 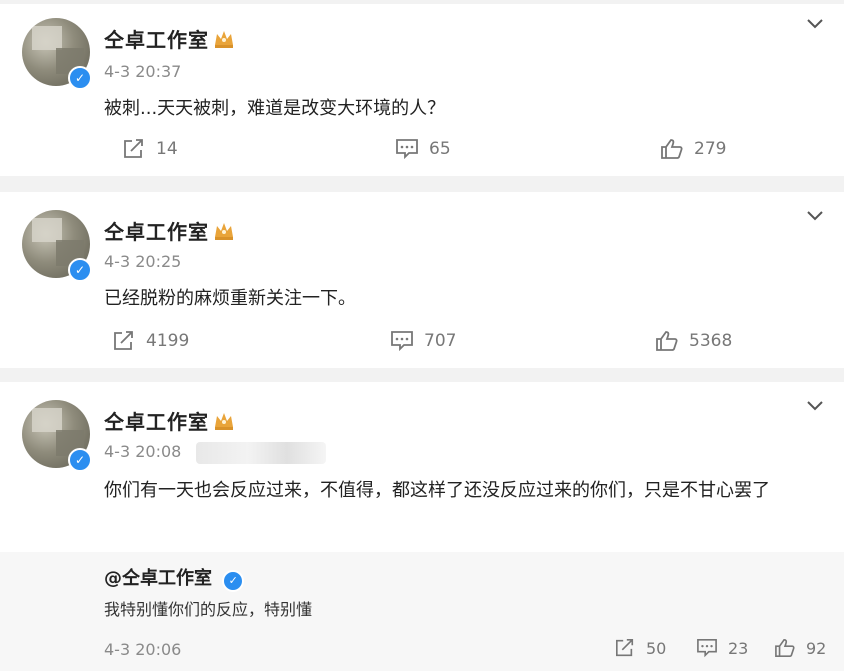 What do you see at coordinates (230, 298) in the screenshot?
I see `post-content: 已经脱粉的麻烦重新关注一下。` at bounding box center [230, 298].